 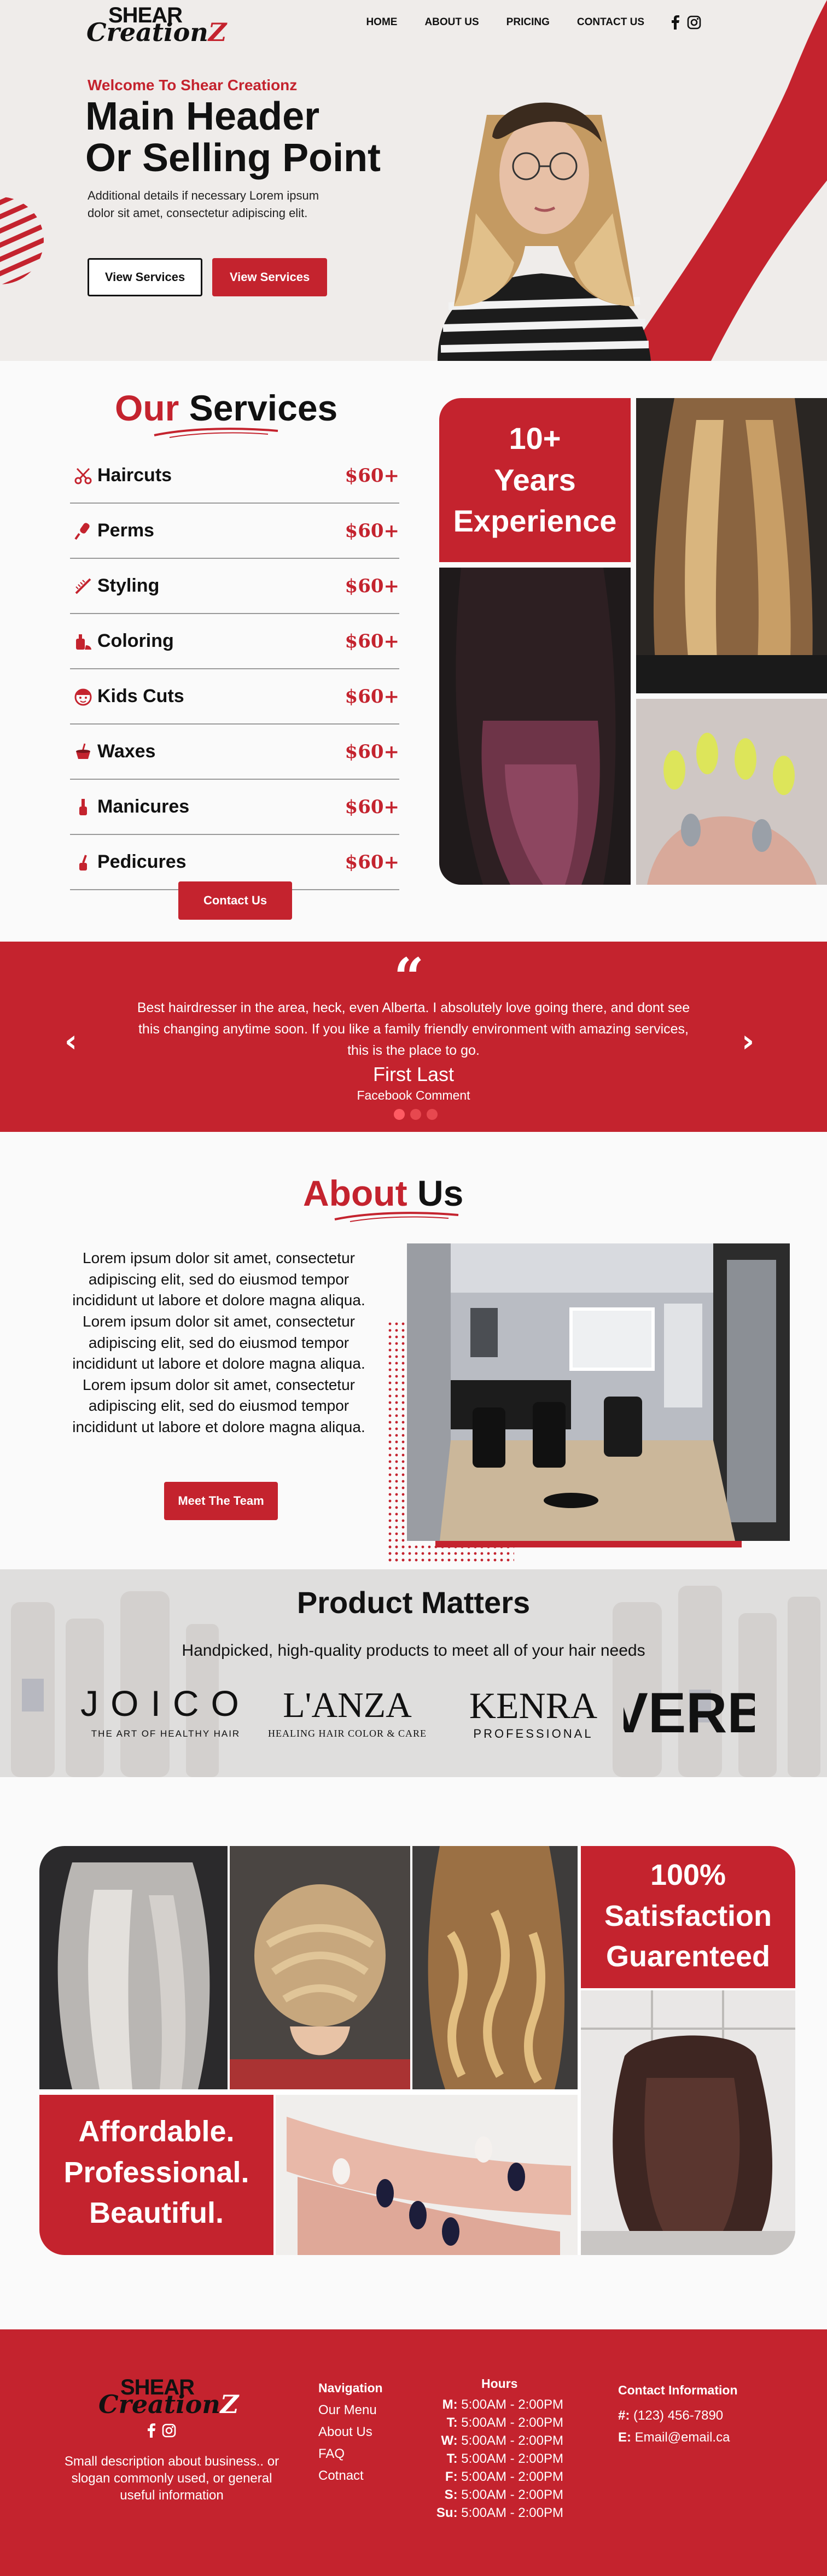 I want to click on service-row-coloring: Coloring $60+, so click(x=234, y=641).